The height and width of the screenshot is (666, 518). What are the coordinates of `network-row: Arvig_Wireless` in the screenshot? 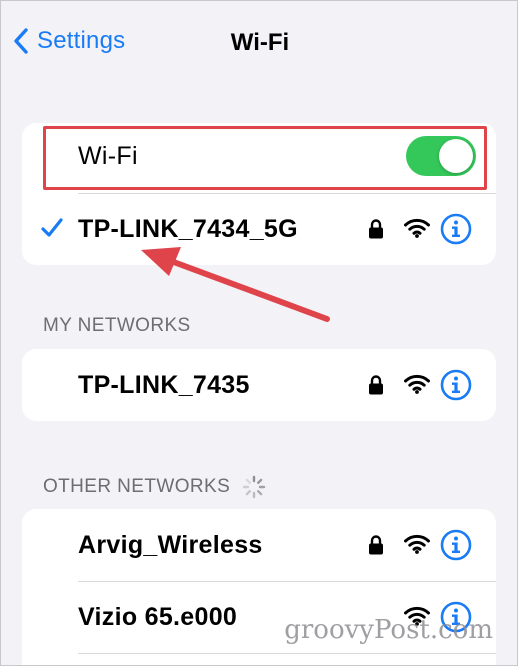 It's located at (259, 545).